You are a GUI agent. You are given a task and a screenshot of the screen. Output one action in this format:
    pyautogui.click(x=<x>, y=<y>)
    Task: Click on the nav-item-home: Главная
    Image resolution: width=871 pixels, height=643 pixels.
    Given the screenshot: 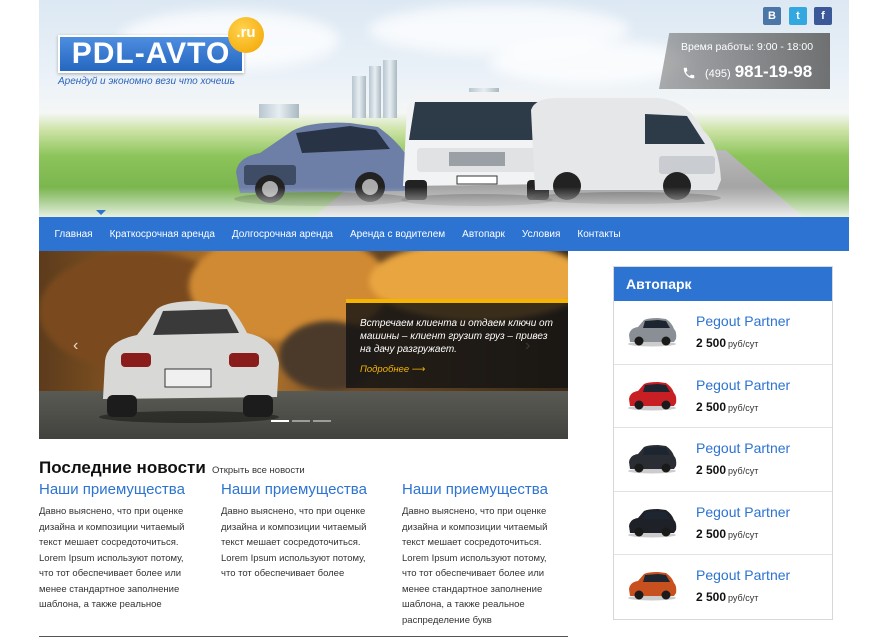 What is the action you would take?
    pyautogui.click(x=73, y=234)
    